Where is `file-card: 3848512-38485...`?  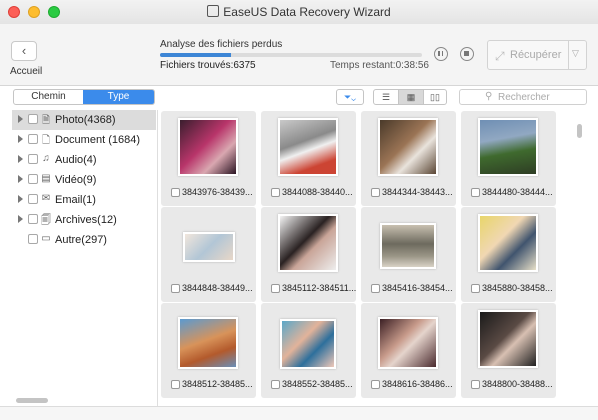 file-card: 3848512-38485... is located at coordinates (208, 350).